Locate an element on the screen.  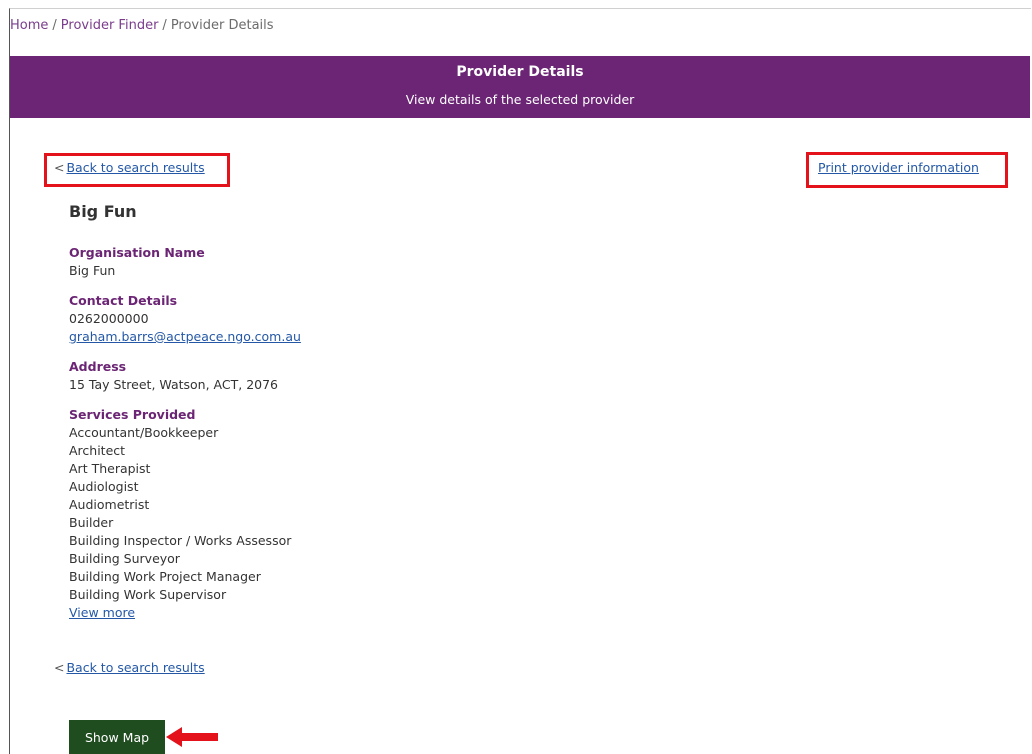
service-item: Building Work Supervisor is located at coordinates (148, 594).